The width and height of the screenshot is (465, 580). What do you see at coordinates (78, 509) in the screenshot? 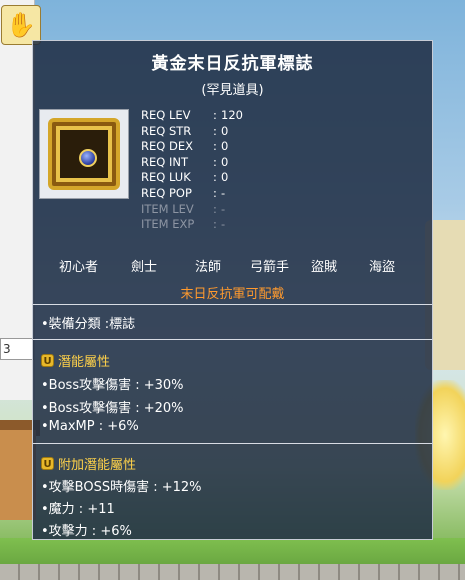
I see `bonus-potential-line: •魔力 : +11` at bounding box center [78, 509].